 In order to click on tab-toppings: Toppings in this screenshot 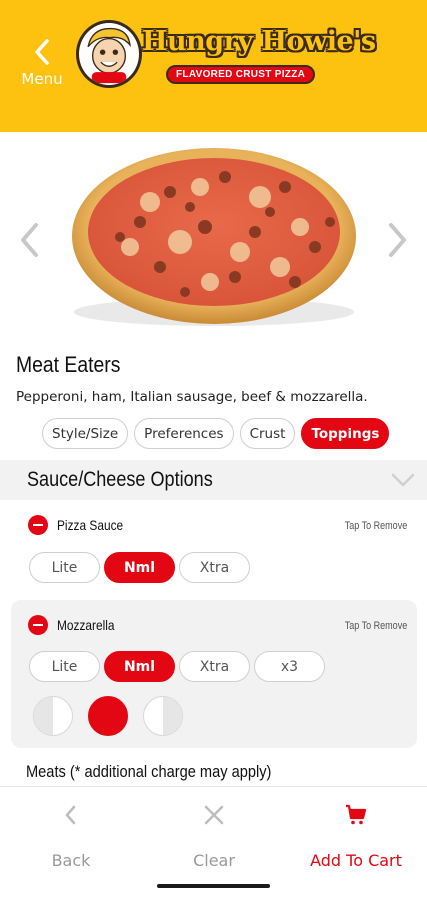, I will do `click(345, 433)`.